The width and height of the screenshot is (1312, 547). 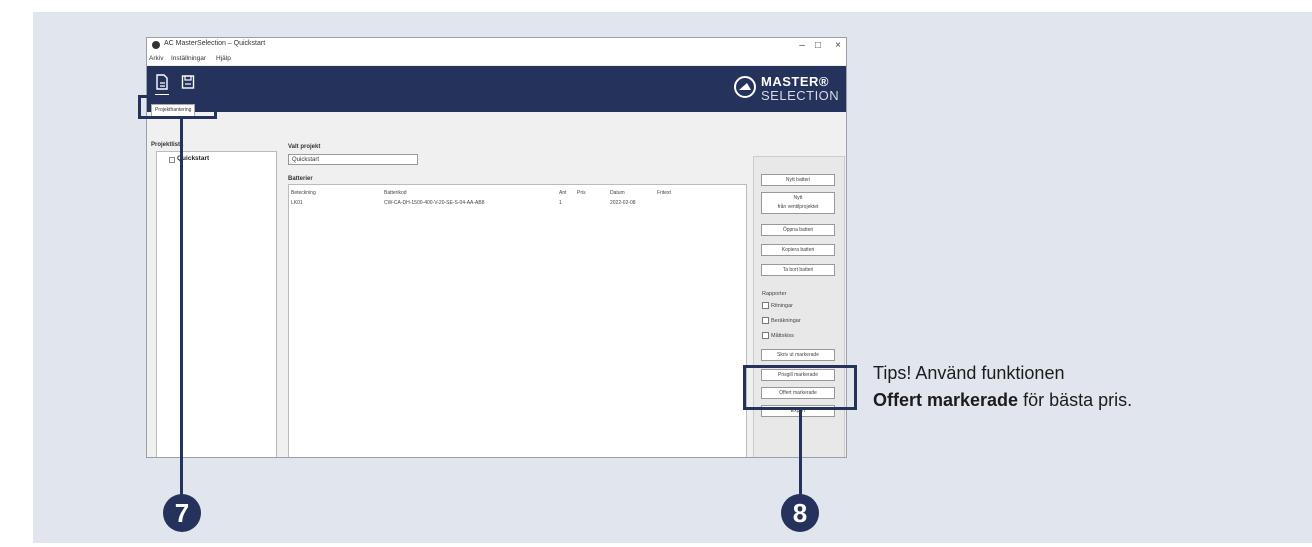 I want to click on column-header: Fritext, so click(x=664, y=193).